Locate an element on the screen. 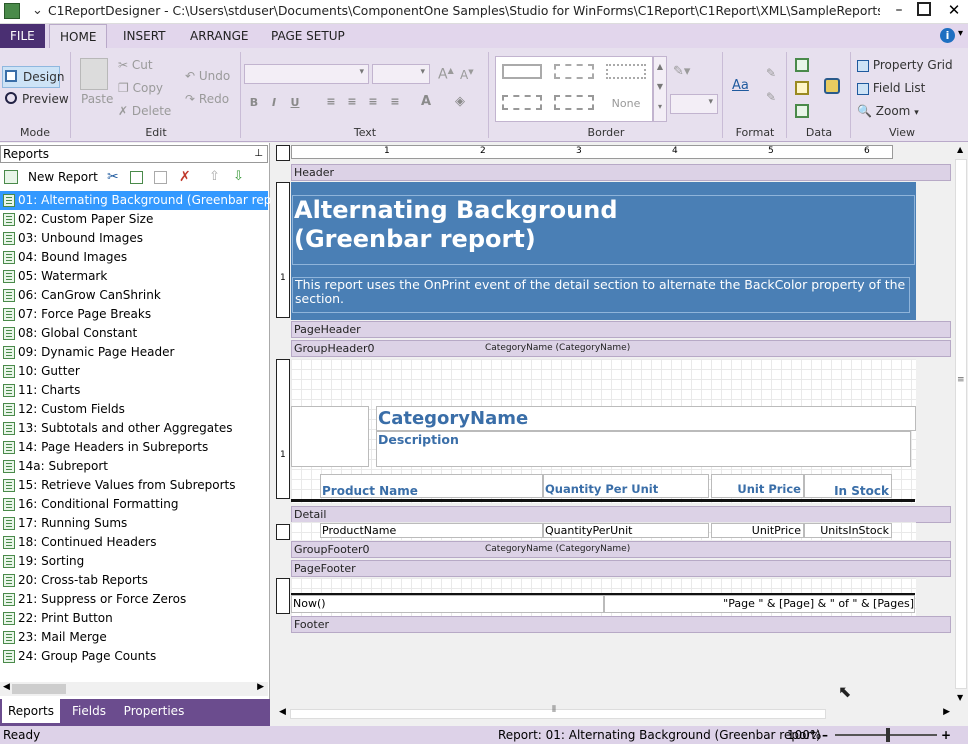 The height and width of the screenshot is (744, 968). sorting-icon is located at coordinates (802, 88).